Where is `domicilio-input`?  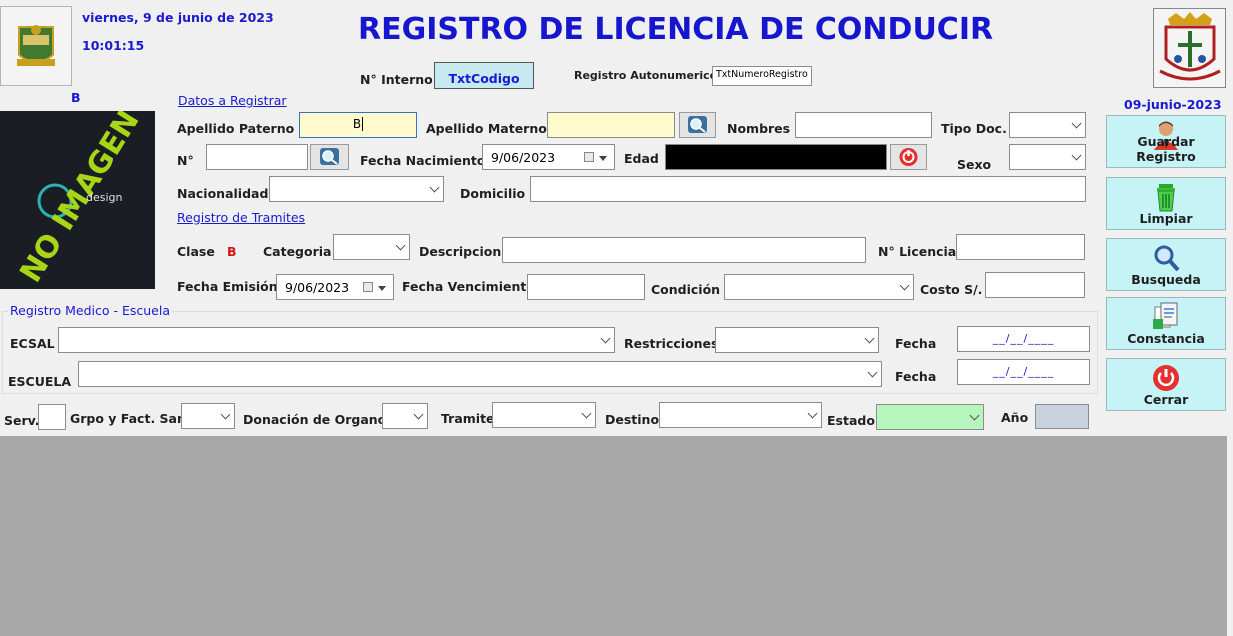 domicilio-input is located at coordinates (808, 189).